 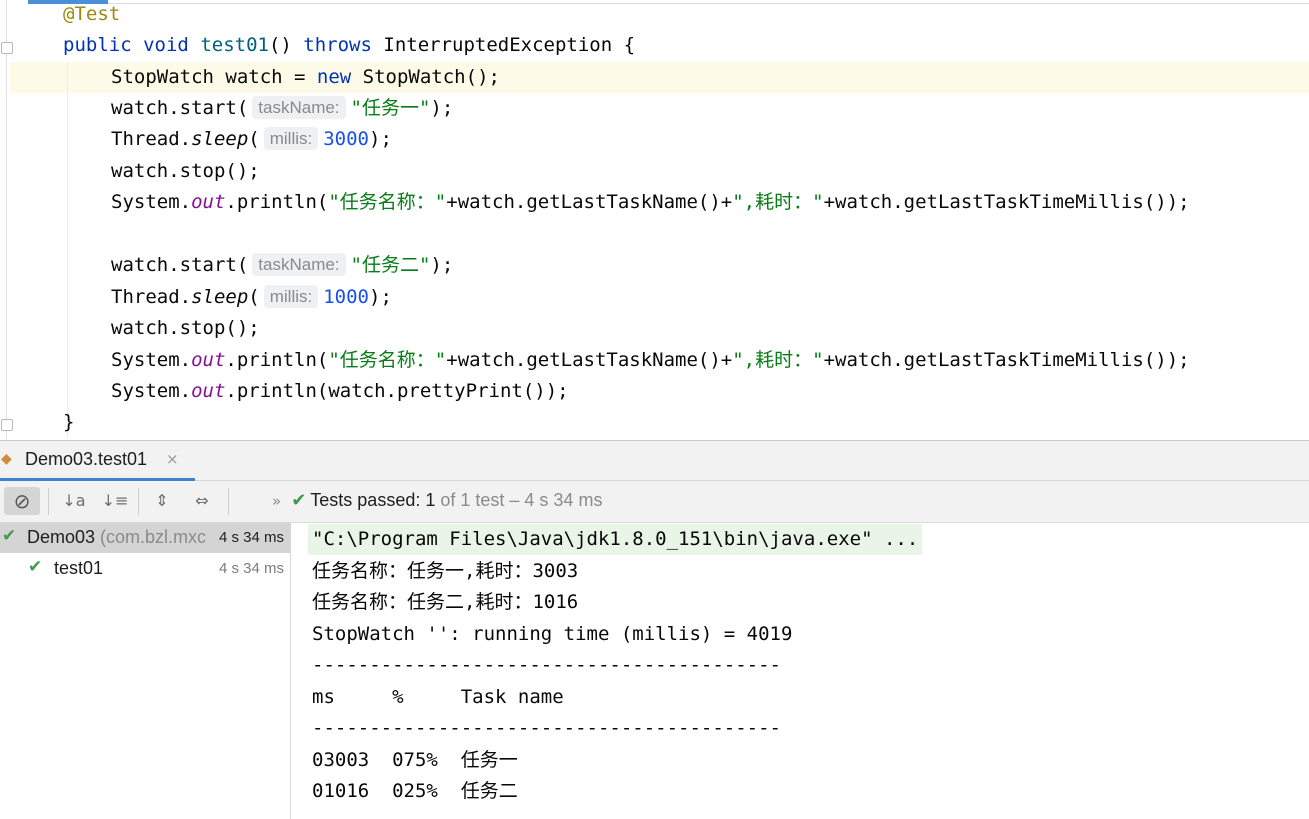 What do you see at coordinates (6, 220) in the screenshot?
I see `editor-gutter` at bounding box center [6, 220].